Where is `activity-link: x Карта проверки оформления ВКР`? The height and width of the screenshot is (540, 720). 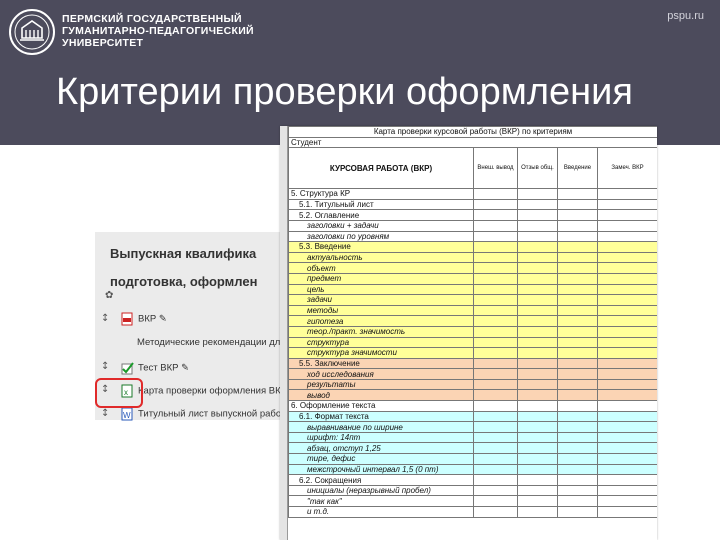
activity-link: x Карта проверки оформления ВКР is located at coordinates (204, 391).